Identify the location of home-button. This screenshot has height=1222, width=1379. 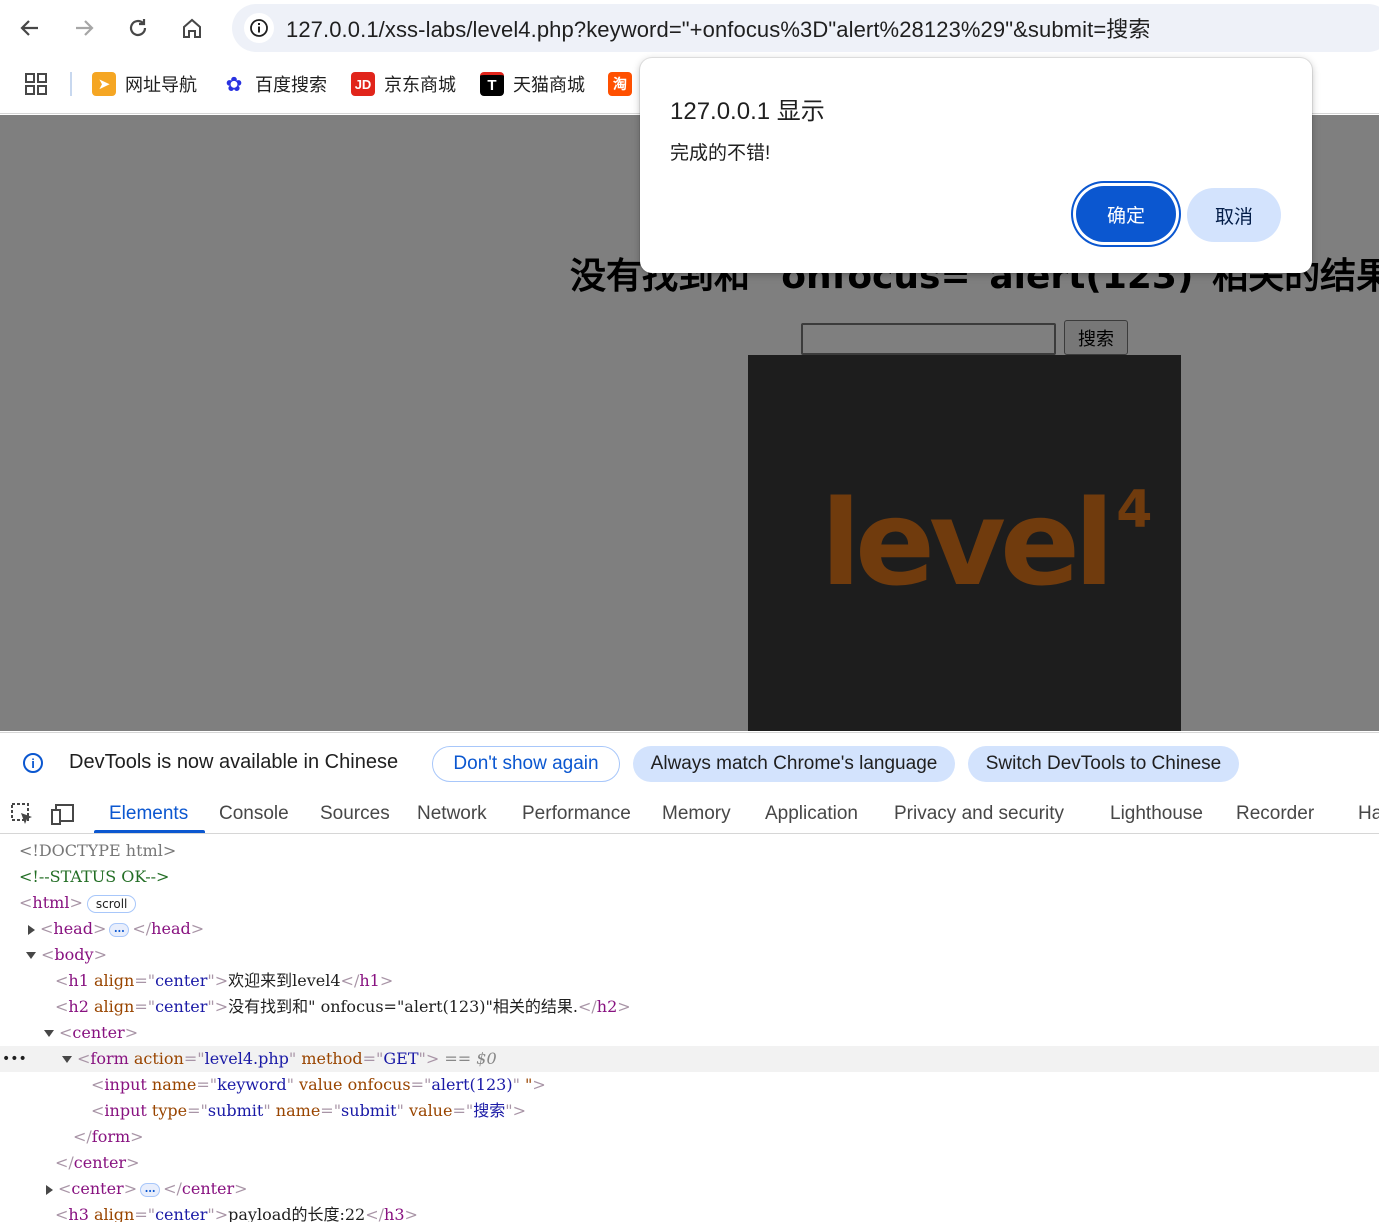
(192, 28).